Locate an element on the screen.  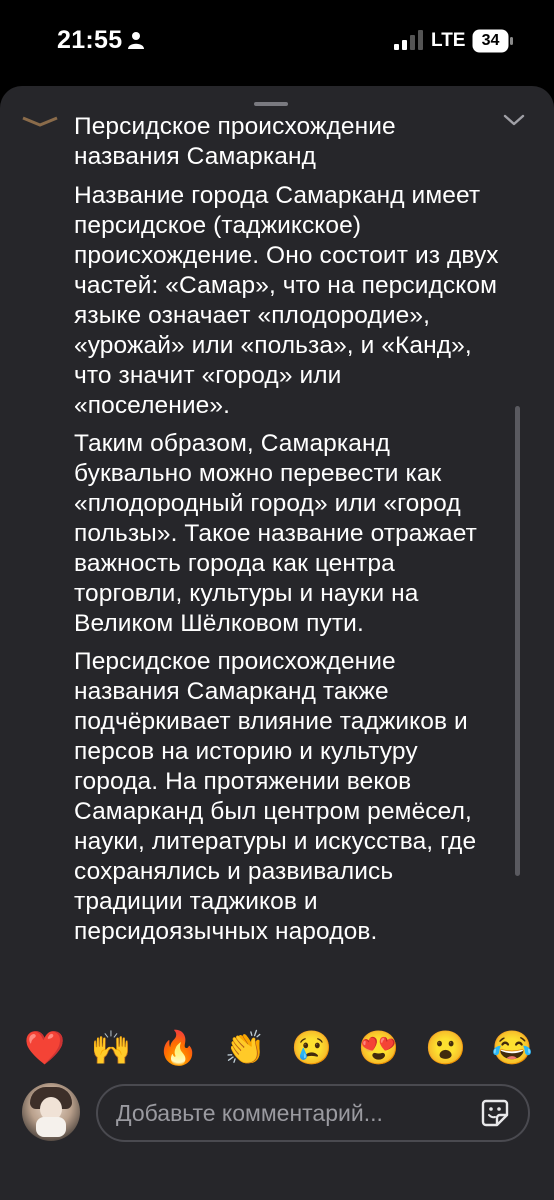
reaction-heart-eyes-icon: 😍 is located at coordinates (378, 1048).